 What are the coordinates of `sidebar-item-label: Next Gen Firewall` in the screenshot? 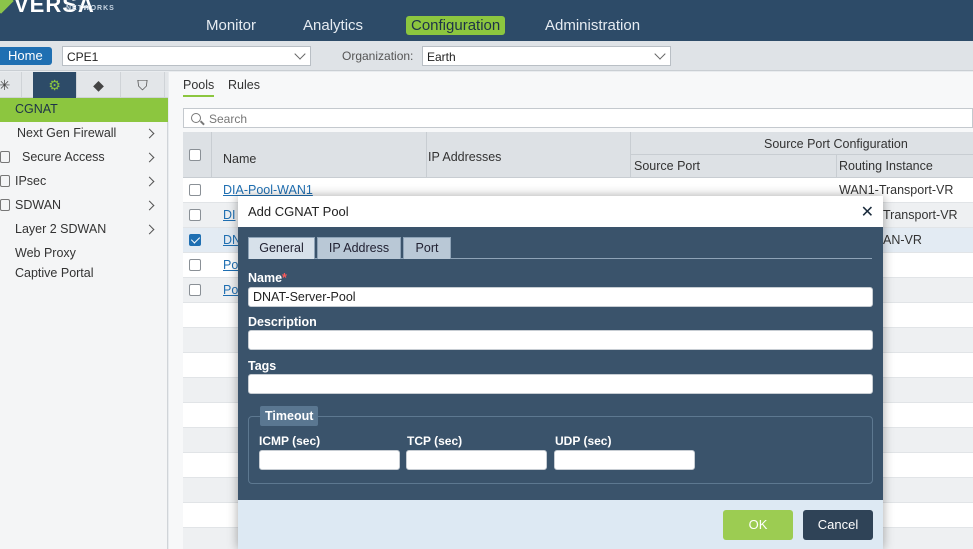 It's located at (67, 133).